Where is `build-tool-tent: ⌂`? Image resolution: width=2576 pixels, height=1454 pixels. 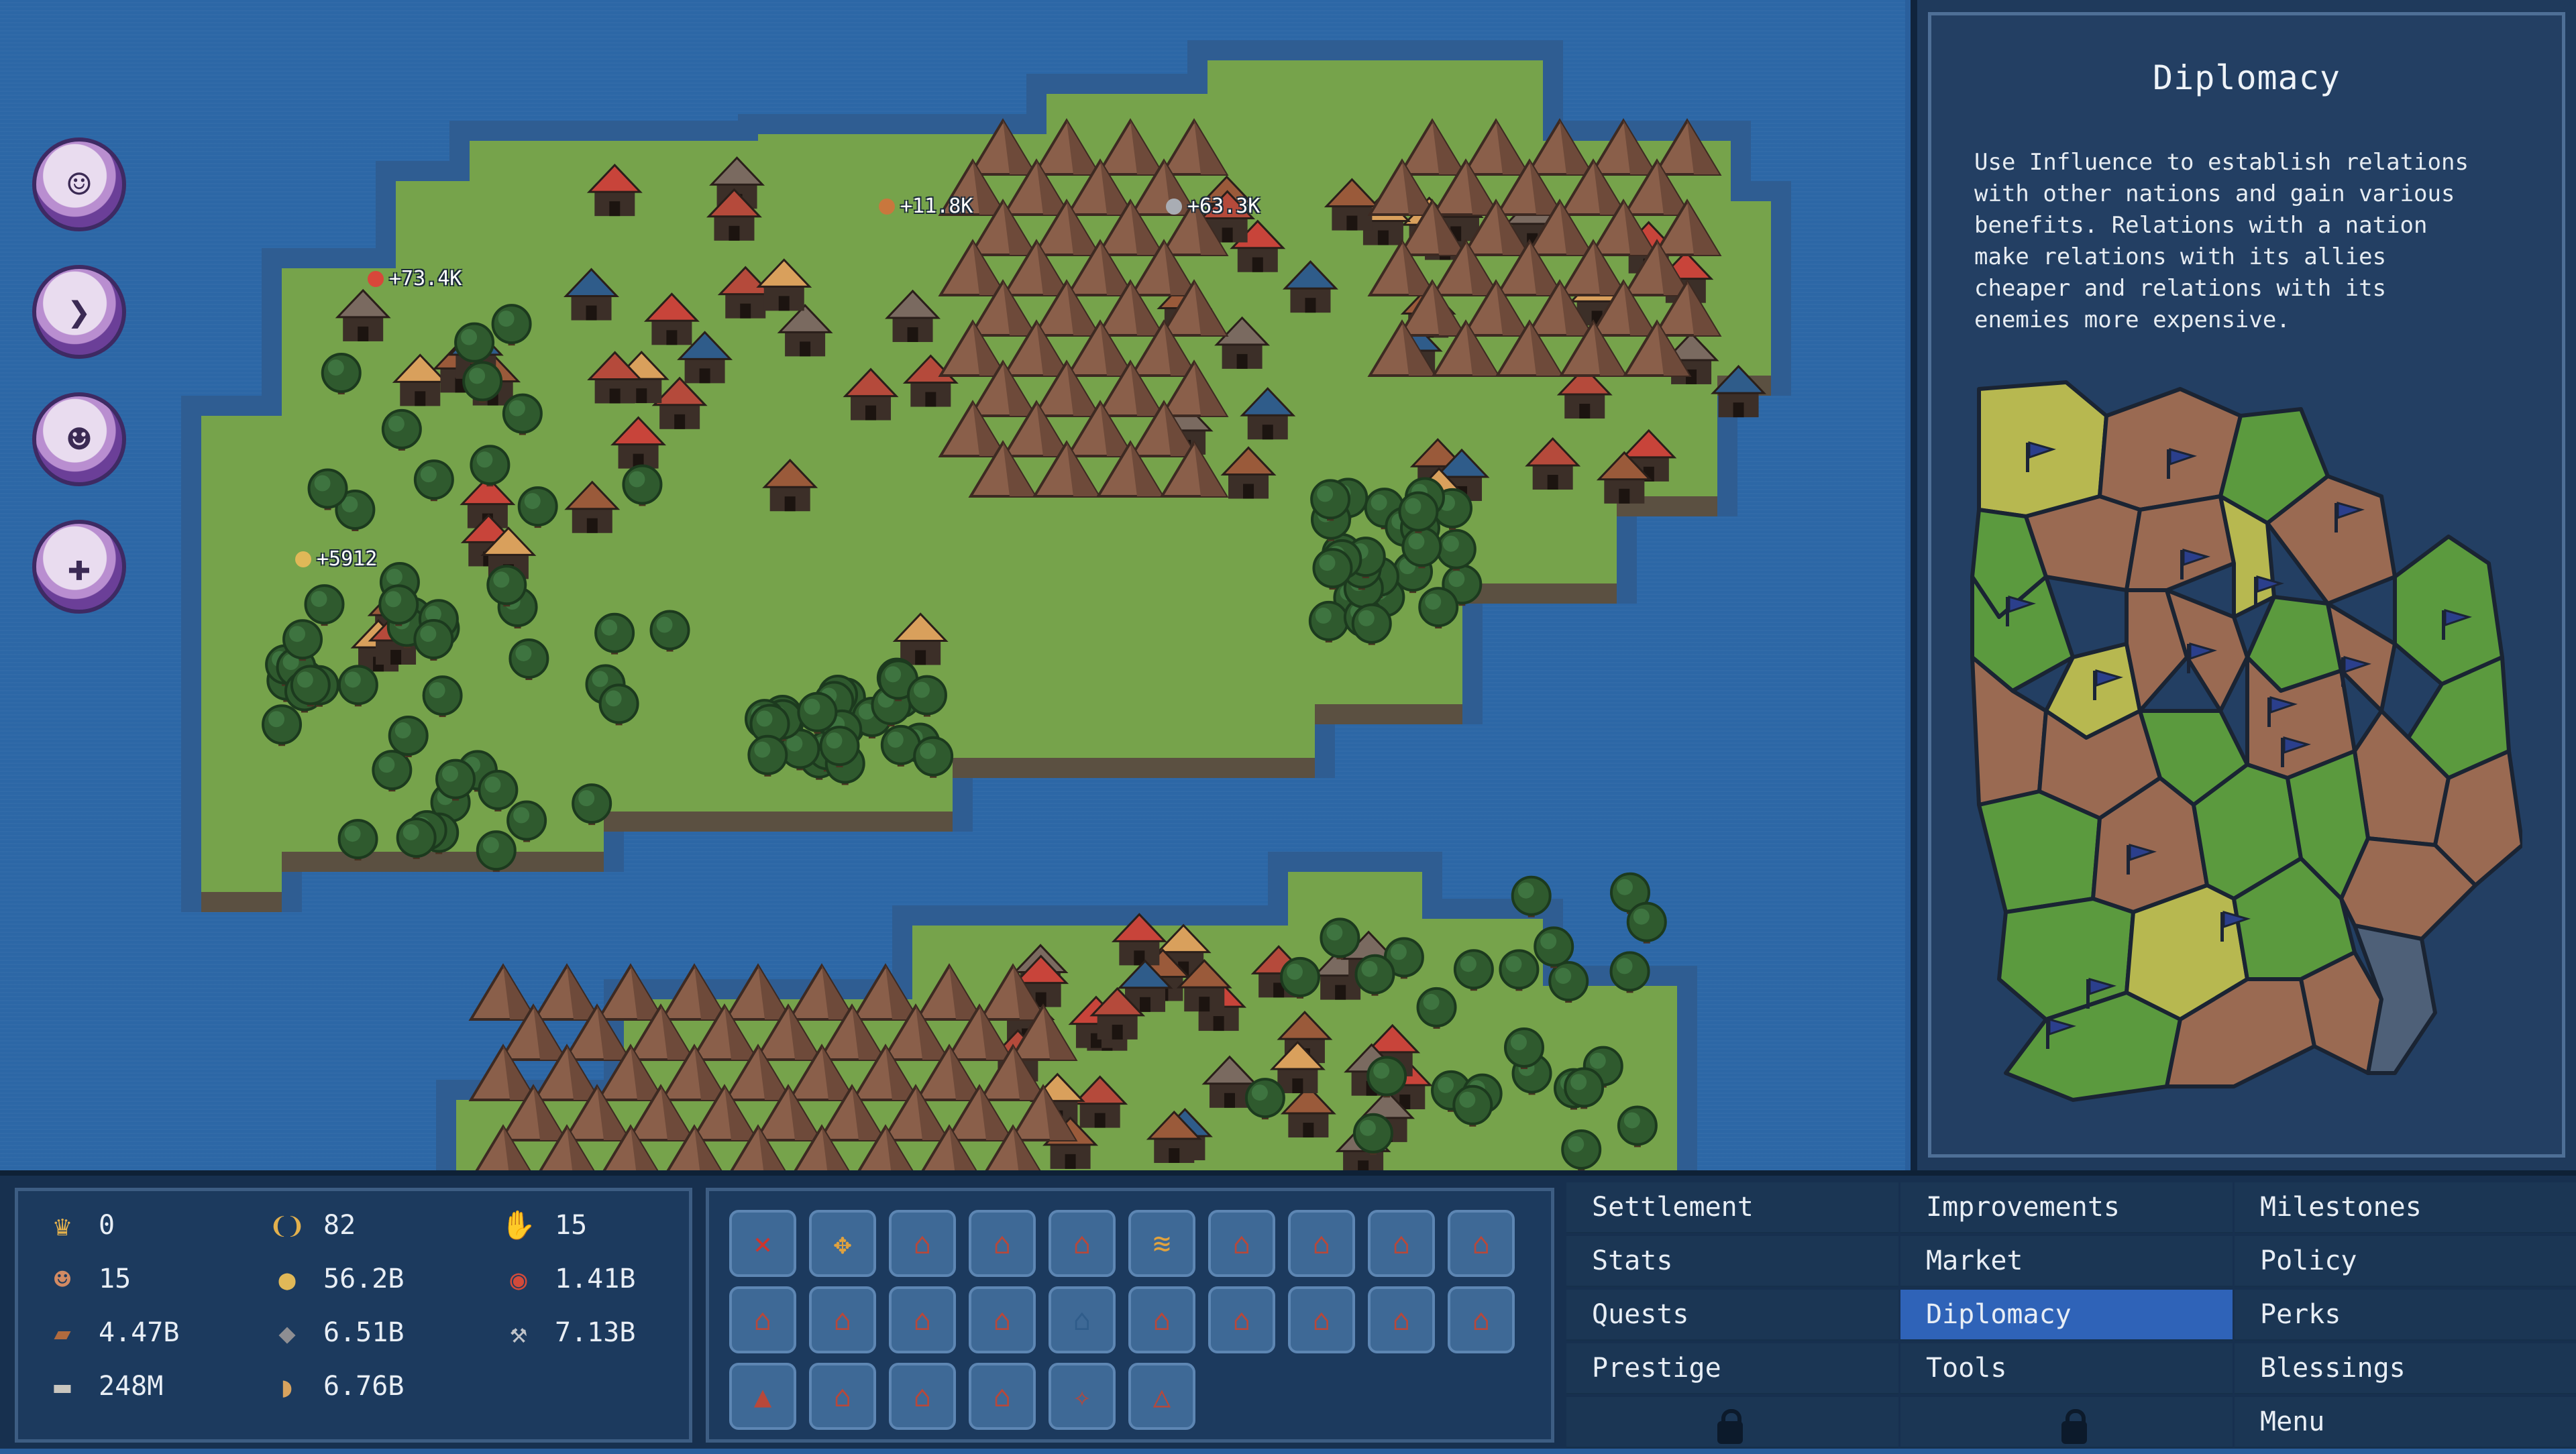 build-tool-tent: ⌂ is located at coordinates (762, 1319).